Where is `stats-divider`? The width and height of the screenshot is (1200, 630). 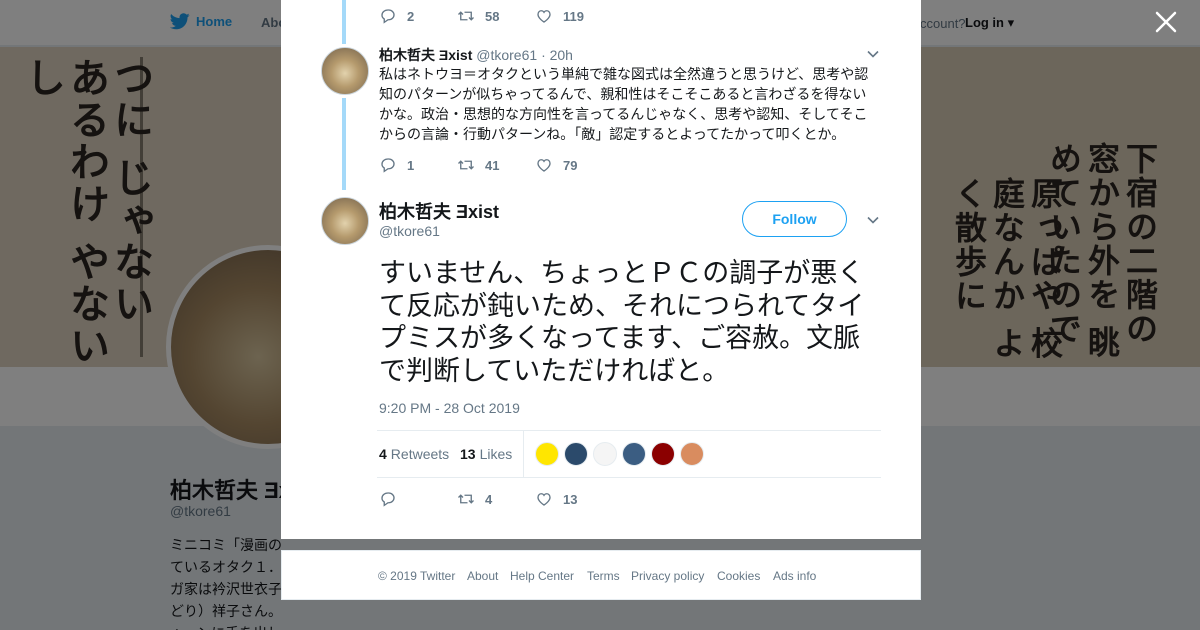 stats-divider is located at coordinates (523, 454).